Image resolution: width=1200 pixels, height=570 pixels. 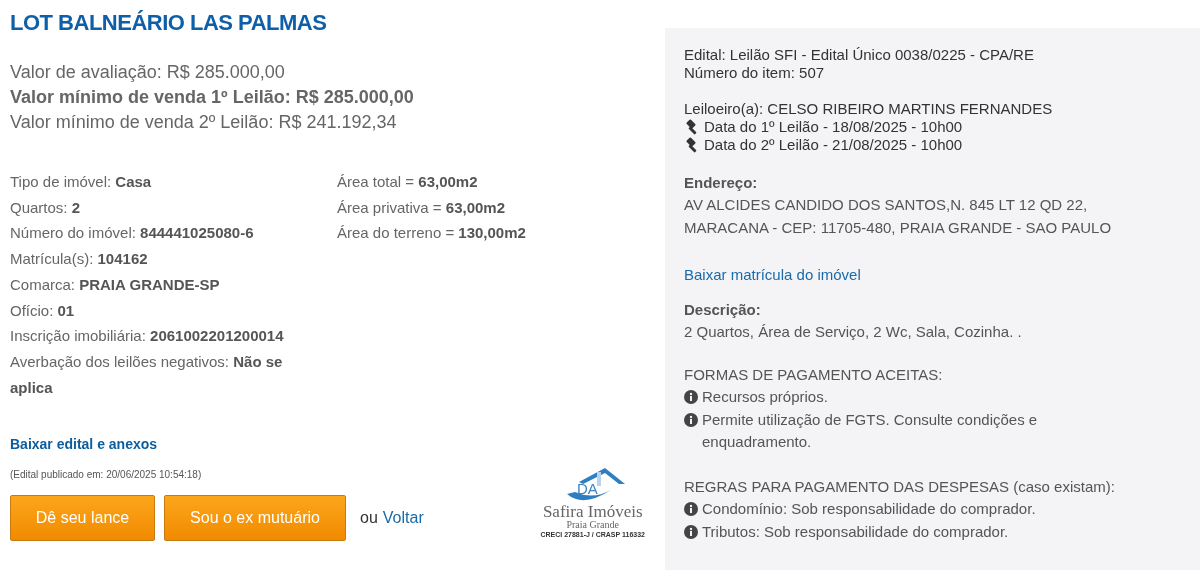 What do you see at coordinates (115, 284) in the screenshot?
I see `detail-line: Comarca: PRAIA GRANDE-SP` at bounding box center [115, 284].